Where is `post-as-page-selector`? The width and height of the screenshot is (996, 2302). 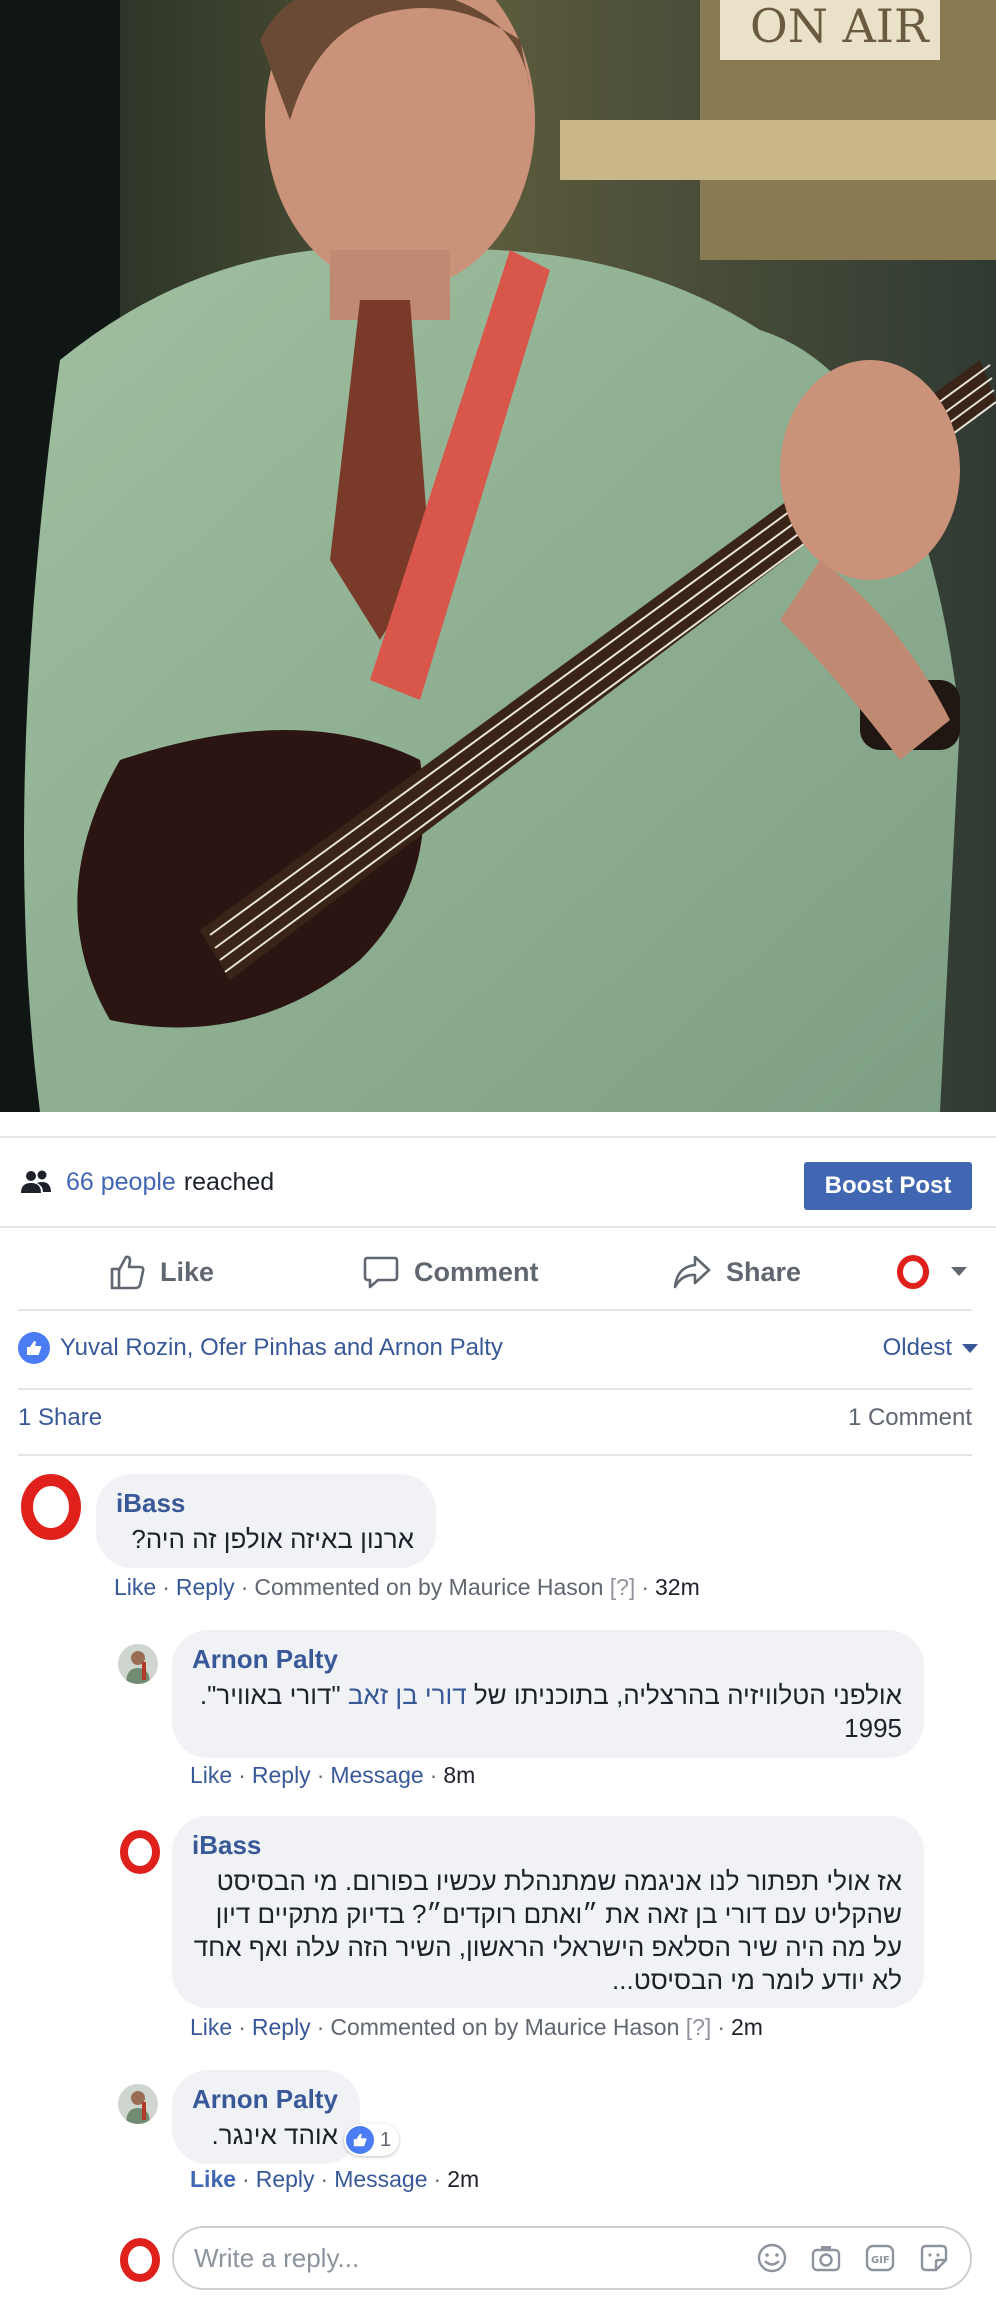
post-as-page-selector is located at coordinates (939, 1272).